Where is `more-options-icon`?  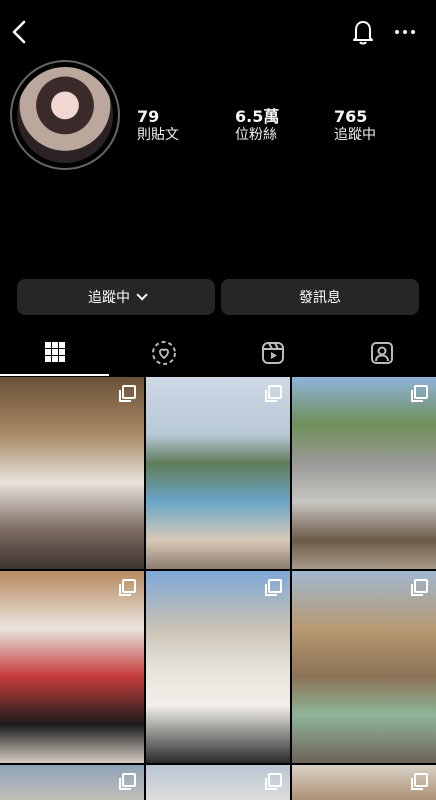
more-options-icon is located at coordinates (405, 32).